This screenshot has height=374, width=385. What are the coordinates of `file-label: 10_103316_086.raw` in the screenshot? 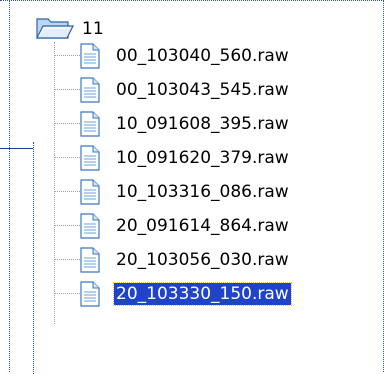 It's located at (202, 191).